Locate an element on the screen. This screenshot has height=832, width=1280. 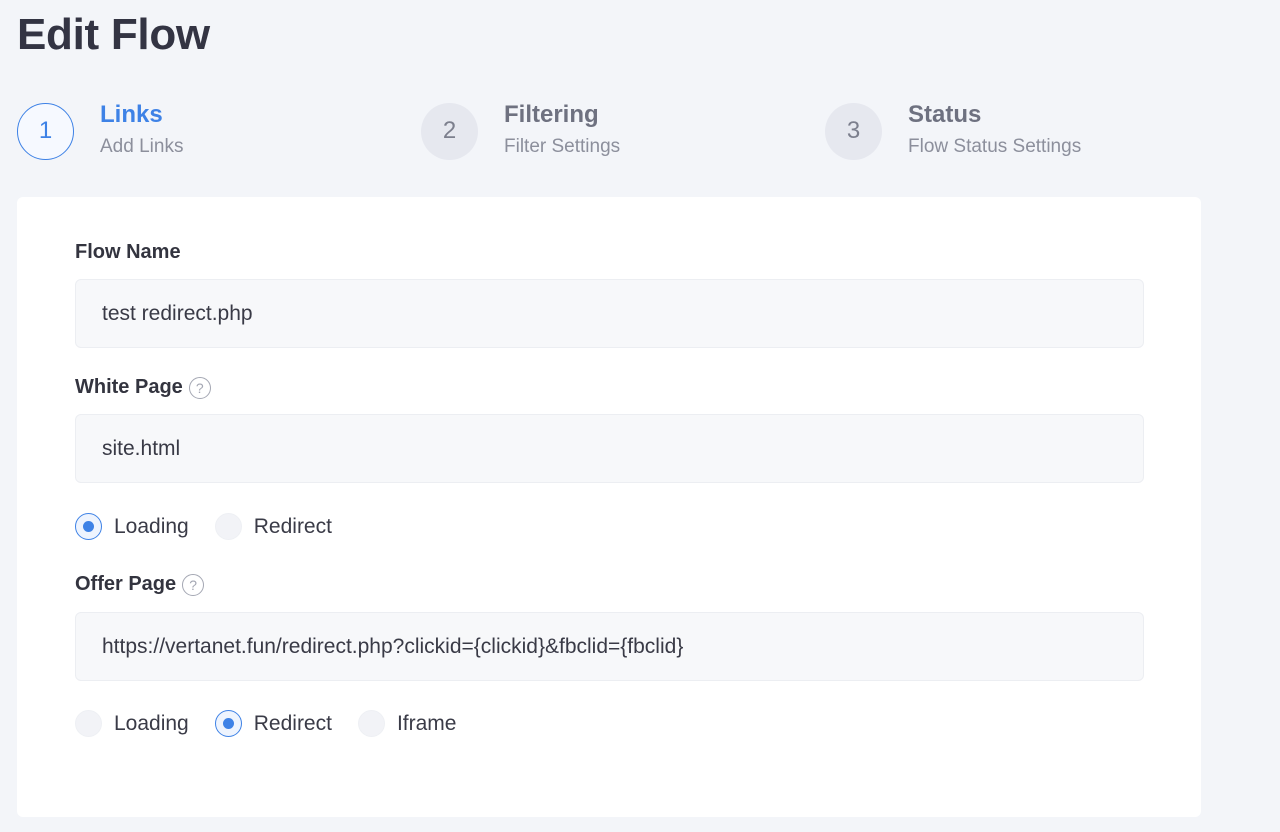
step-links: 1 Links Add Links is located at coordinates (100, 131).